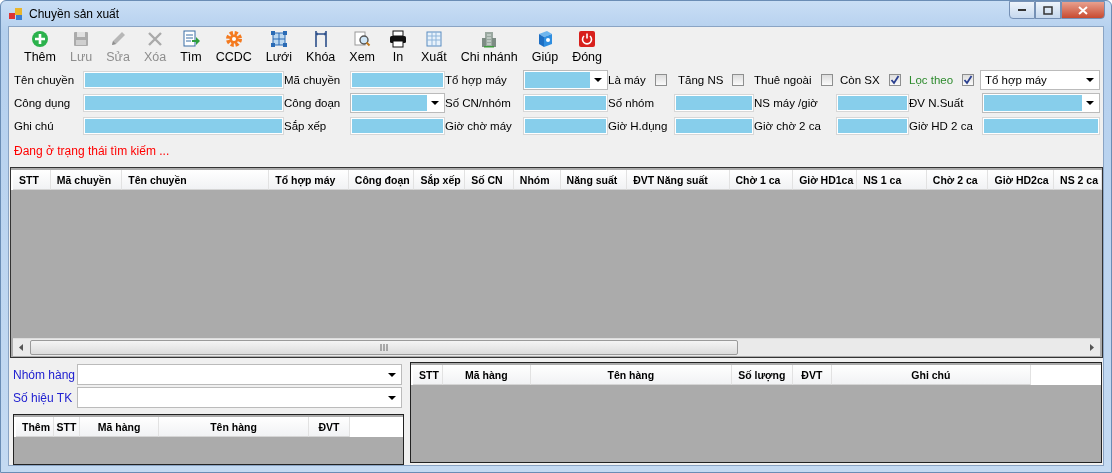 The height and width of the screenshot is (473, 1112). Describe the element at coordinates (788, 126) in the screenshot. I see `field-label: Giờ chờ 2 ca` at that location.